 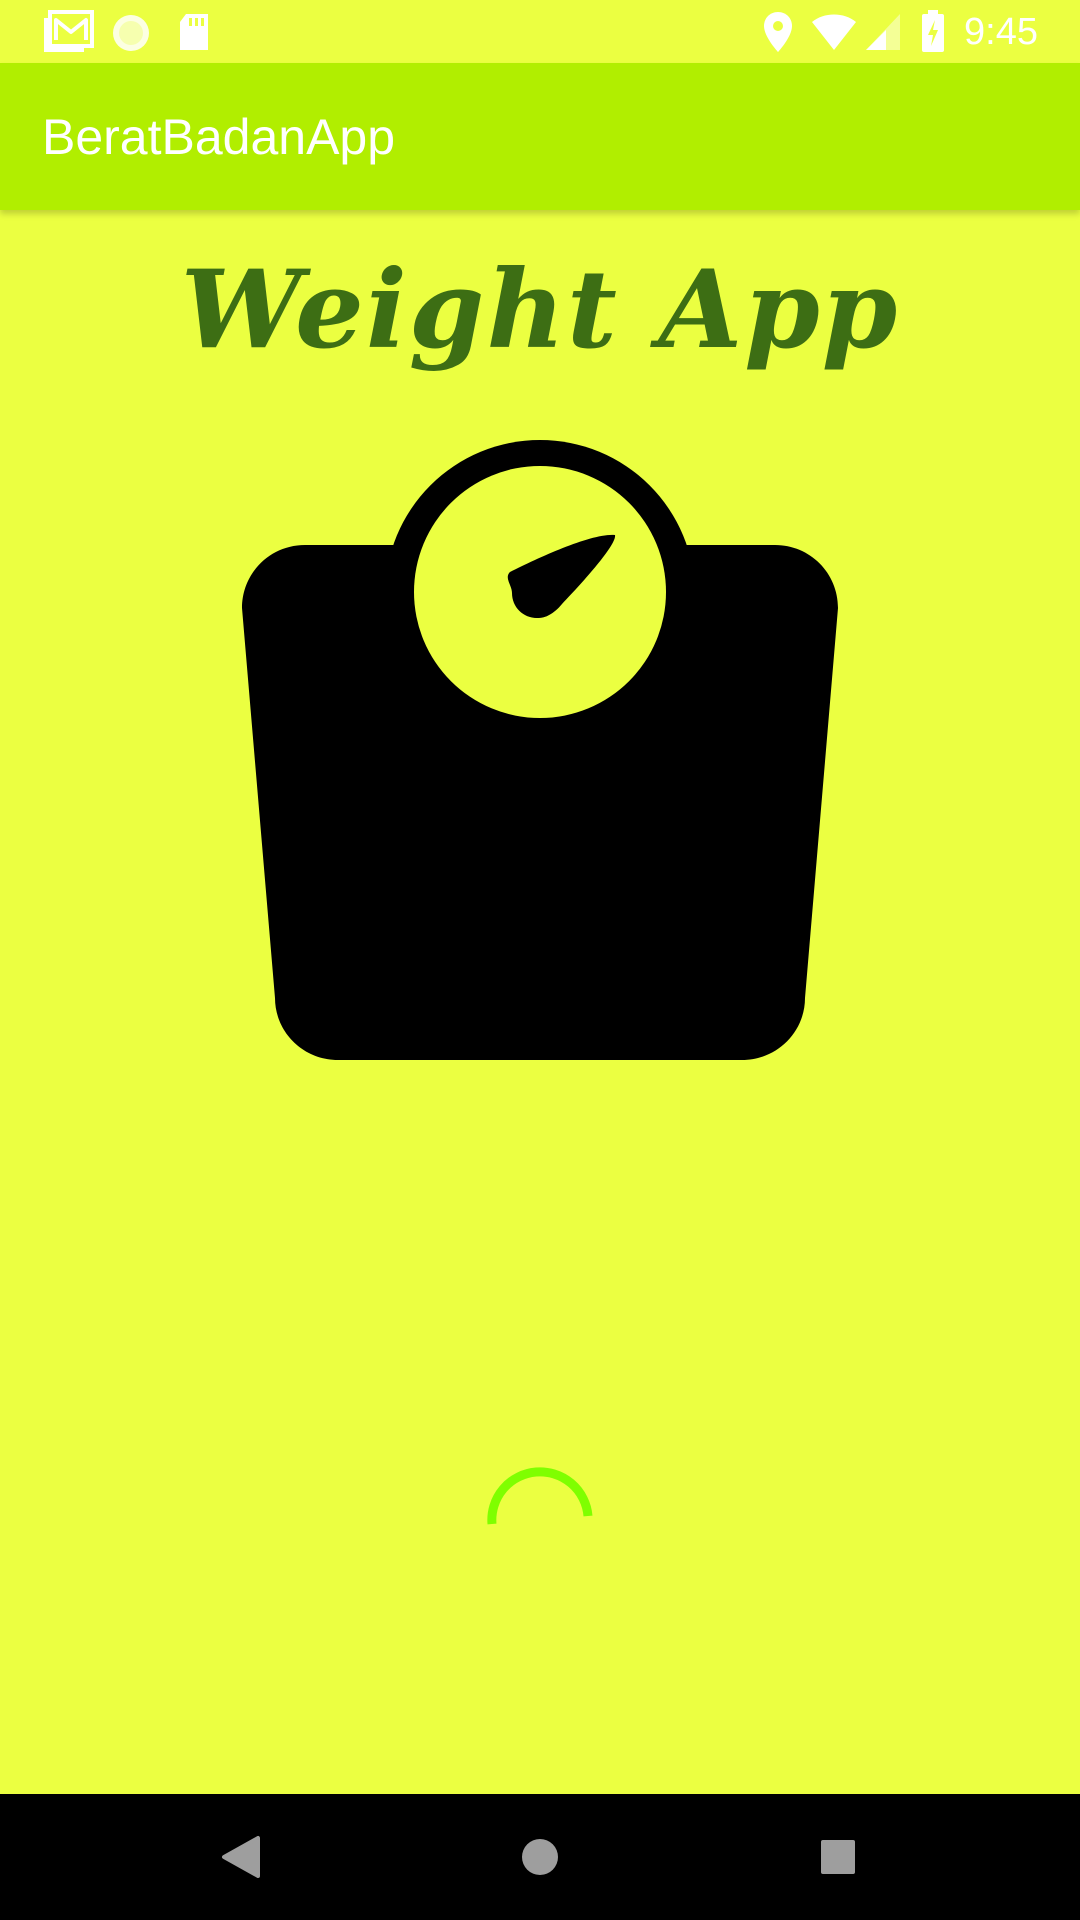 I want to click on app-title: BeratBadanApp, so click(x=219, y=137).